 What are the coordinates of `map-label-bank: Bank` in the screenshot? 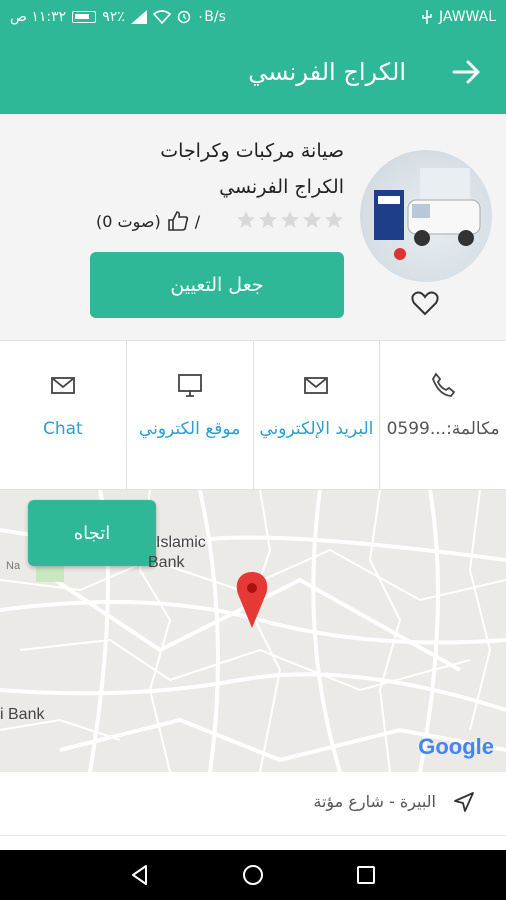 It's located at (166, 562).